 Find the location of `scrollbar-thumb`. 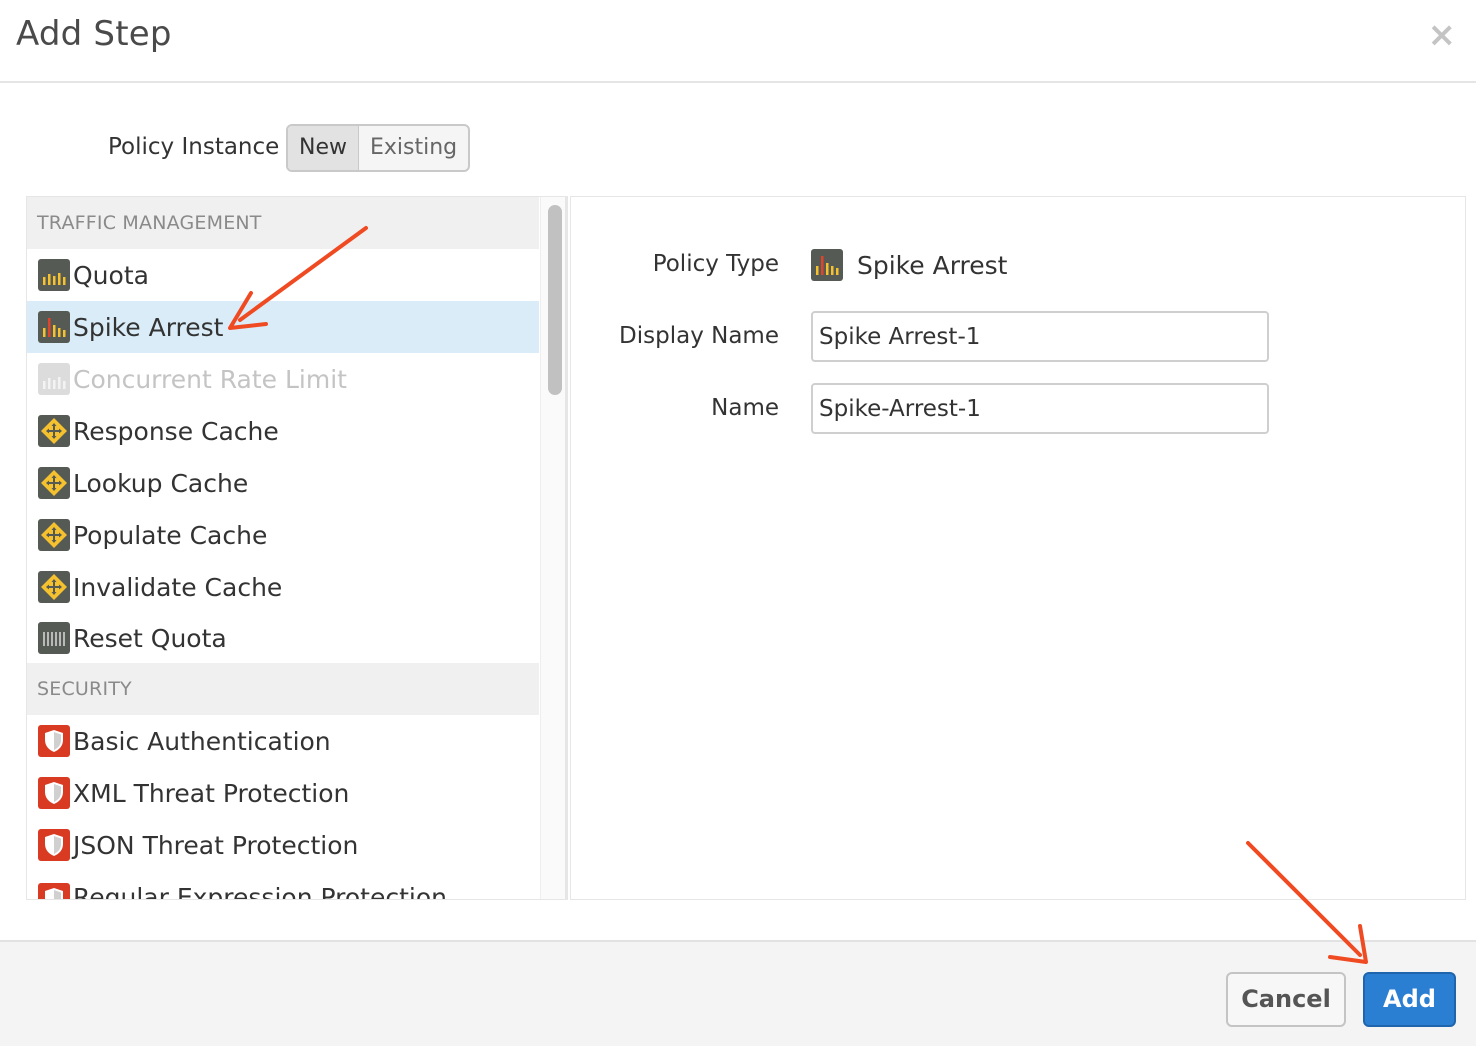

scrollbar-thumb is located at coordinates (555, 300).